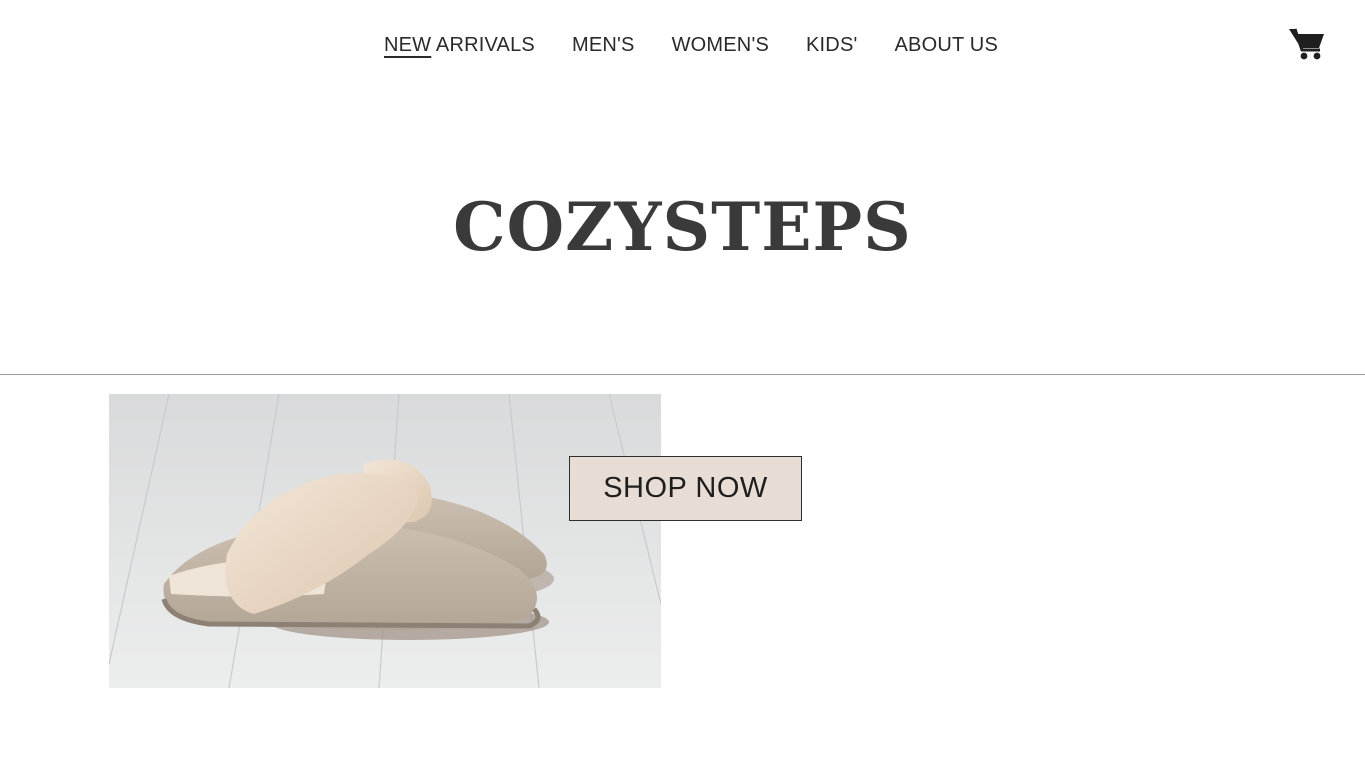 This screenshot has width=1365, height=768. What do you see at coordinates (946, 45) in the screenshot?
I see `nav-about-us: ABOUT US` at bounding box center [946, 45].